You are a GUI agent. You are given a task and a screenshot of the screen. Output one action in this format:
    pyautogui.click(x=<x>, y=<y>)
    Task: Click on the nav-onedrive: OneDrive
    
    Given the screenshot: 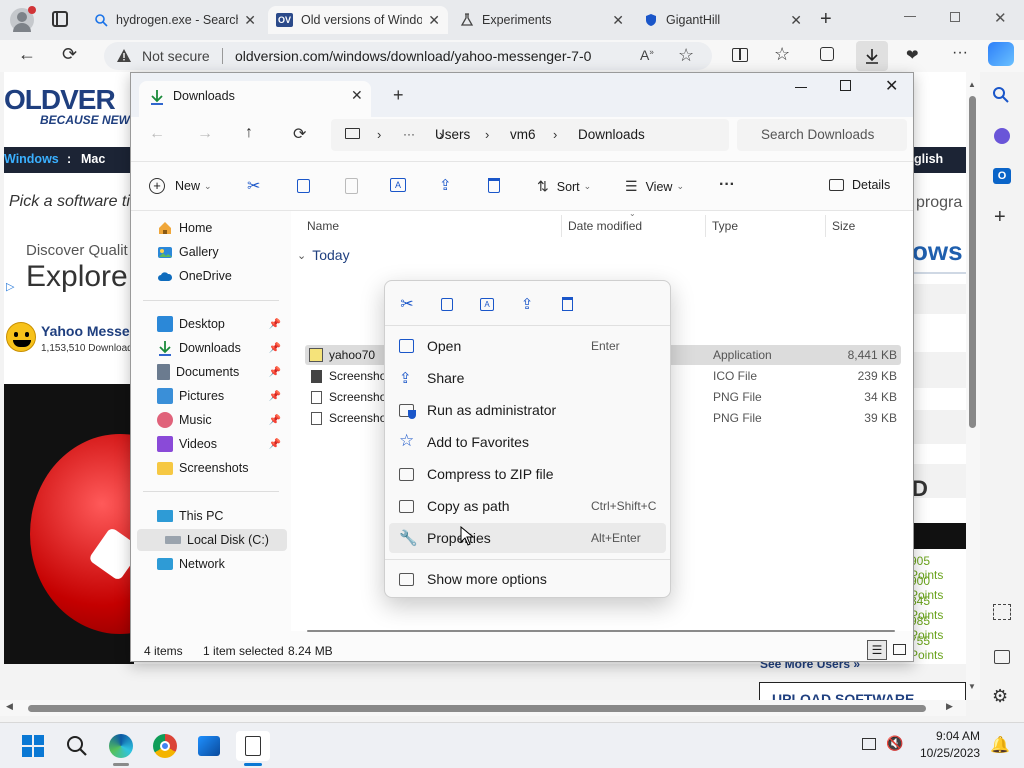 What is the action you would take?
    pyautogui.click(x=212, y=276)
    